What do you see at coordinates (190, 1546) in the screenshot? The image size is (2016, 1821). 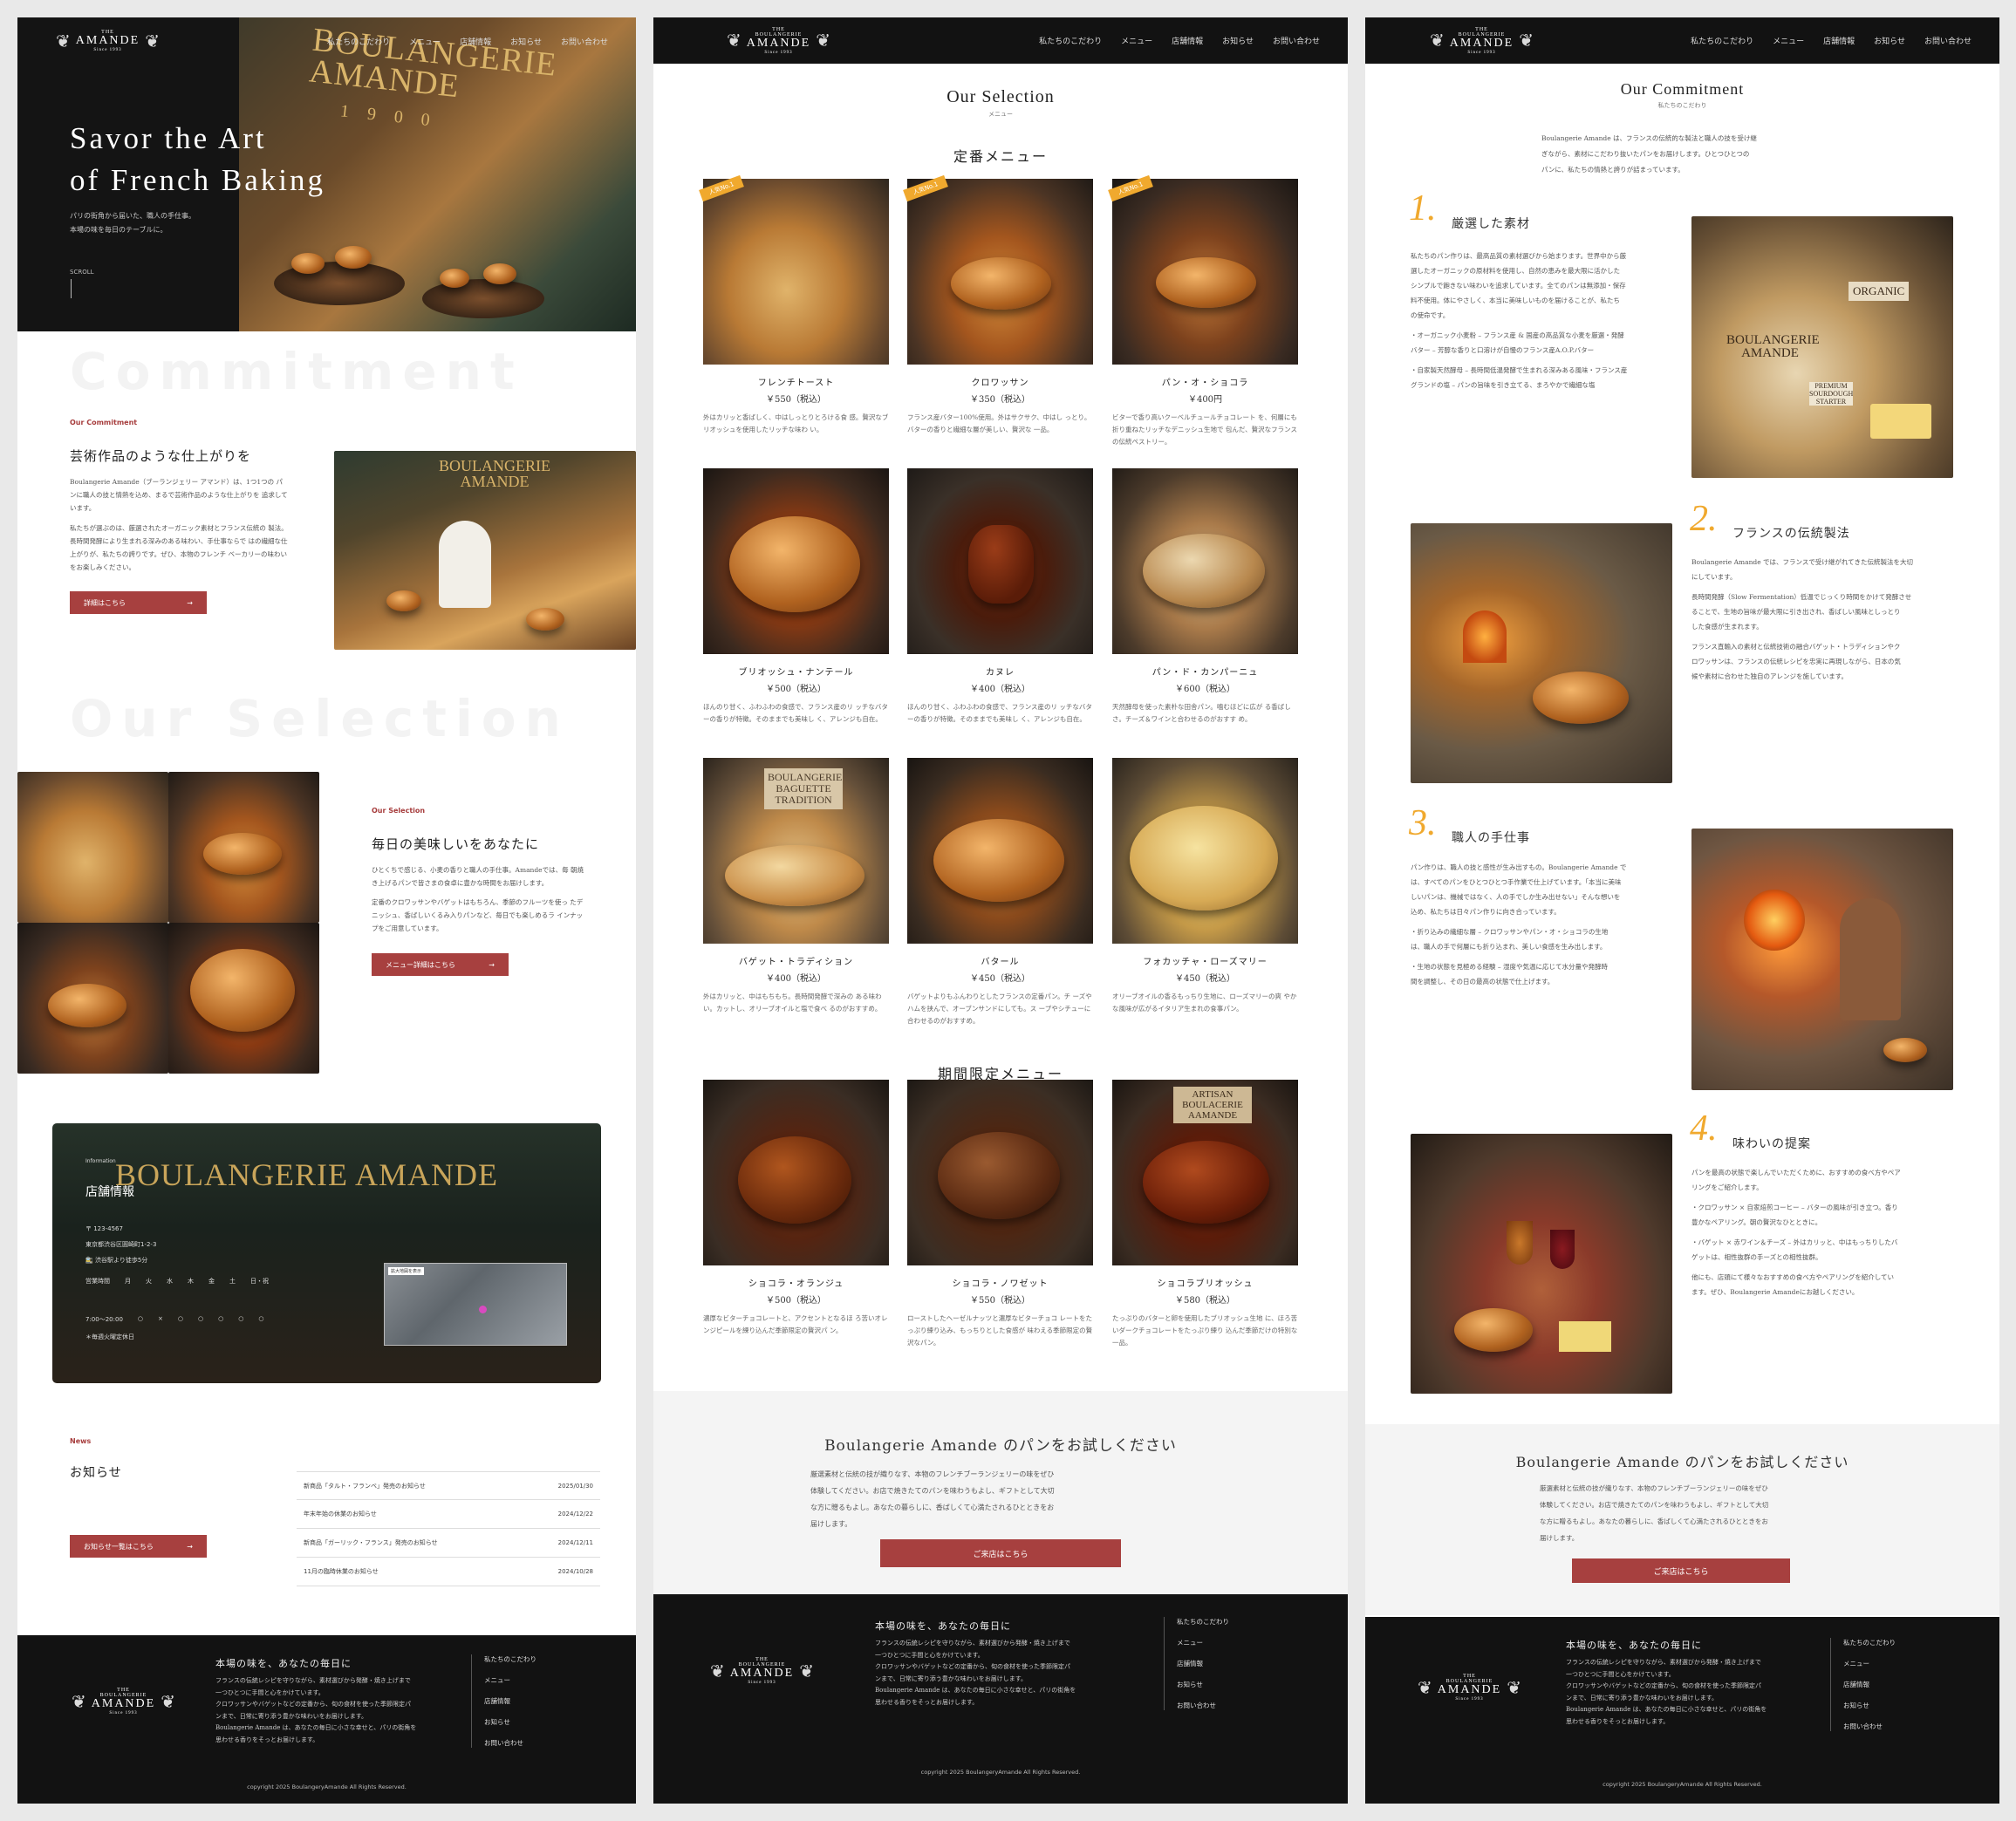 I see `arrow-right-icon: →` at bounding box center [190, 1546].